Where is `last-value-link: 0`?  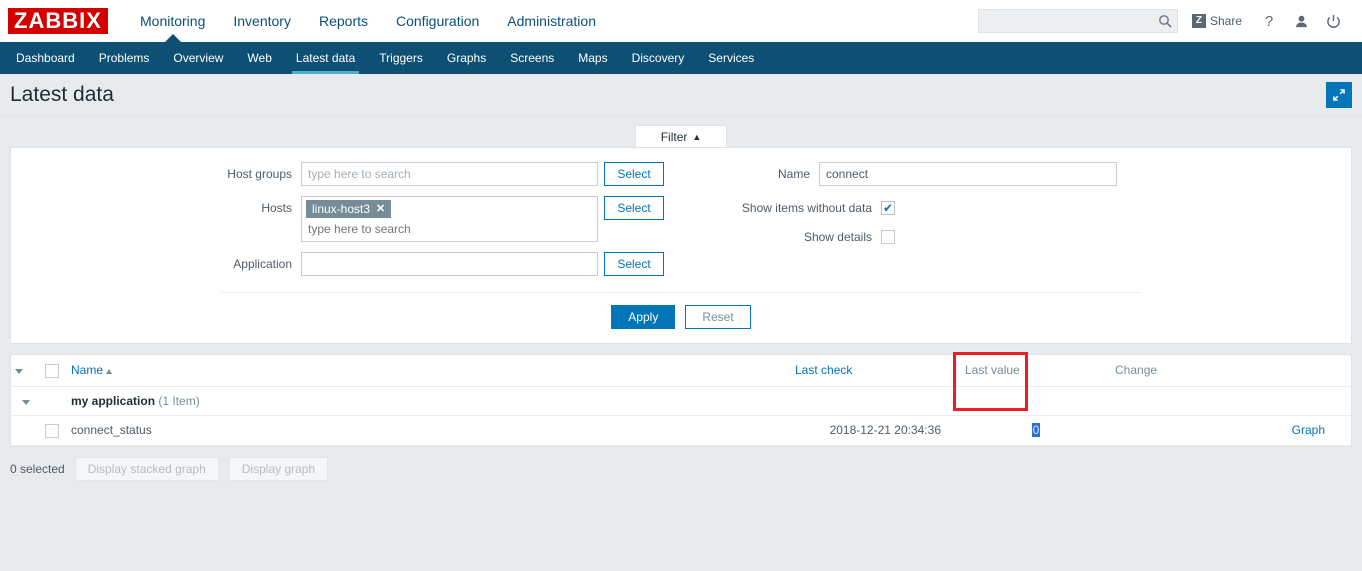
last-value-link: 0 is located at coordinates (1036, 430).